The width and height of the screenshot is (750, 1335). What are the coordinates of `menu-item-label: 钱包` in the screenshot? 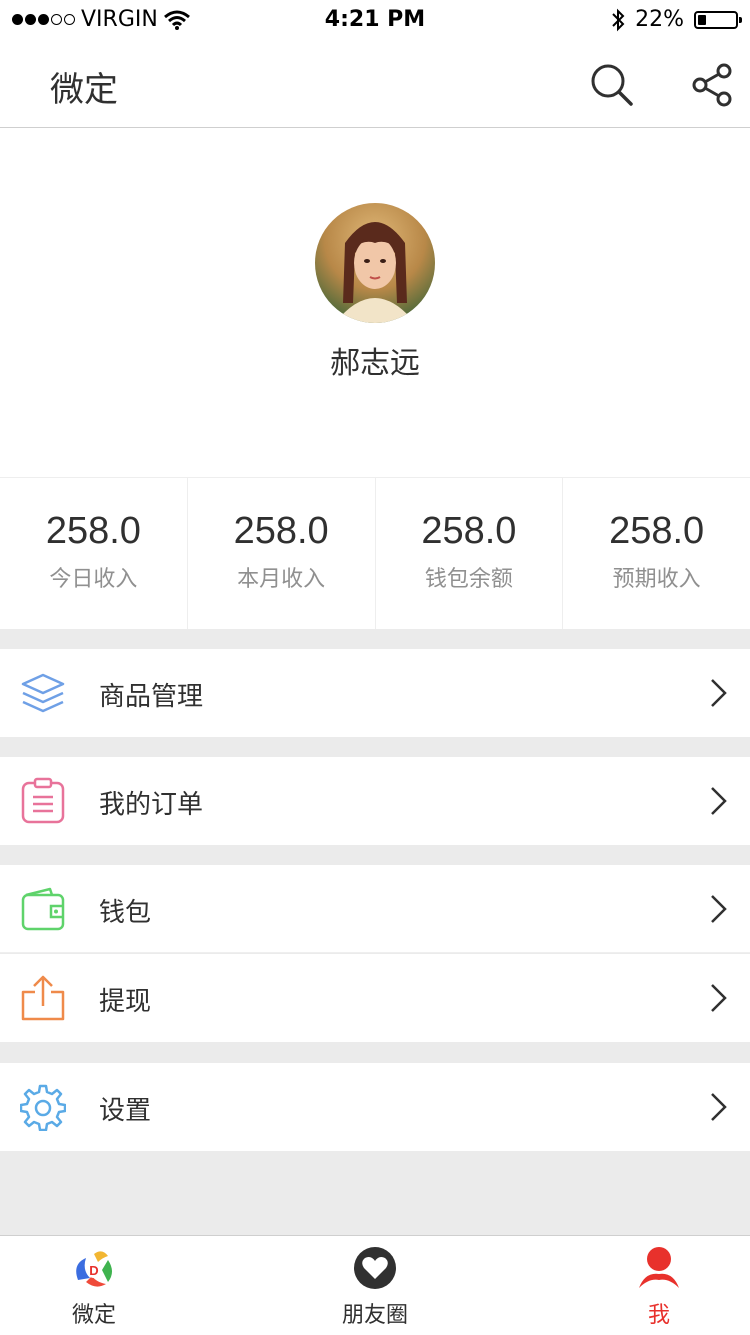 It's located at (125, 913).